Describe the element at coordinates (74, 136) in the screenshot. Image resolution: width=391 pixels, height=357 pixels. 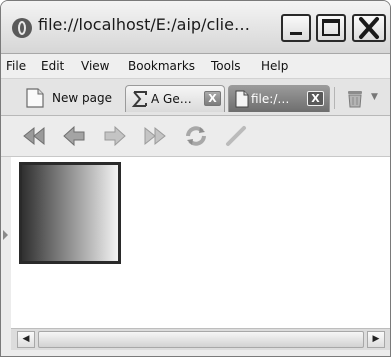
I see `back-arrow-icon` at that location.